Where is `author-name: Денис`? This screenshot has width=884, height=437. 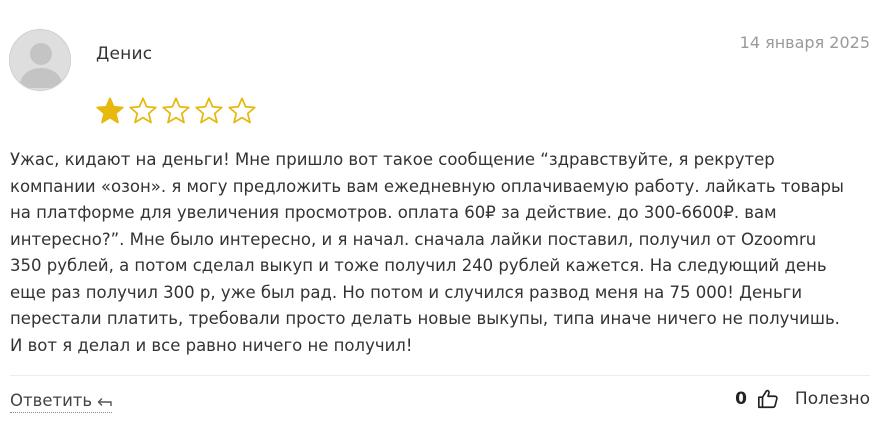 author-name: Денис is located at coordinates (124, 54).